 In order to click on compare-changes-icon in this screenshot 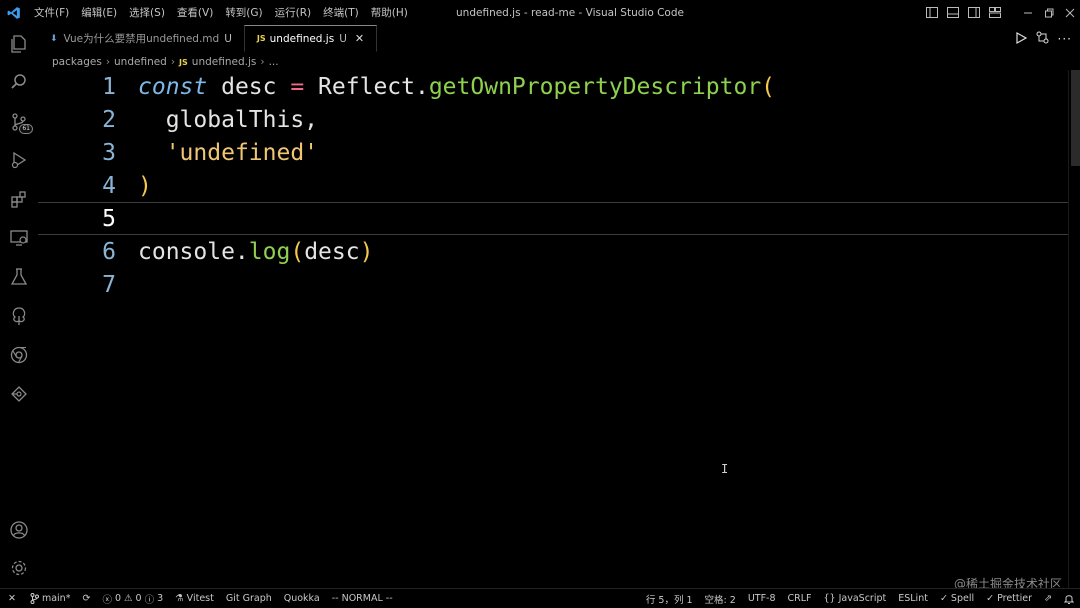, I will do `click(1042, 38)`.